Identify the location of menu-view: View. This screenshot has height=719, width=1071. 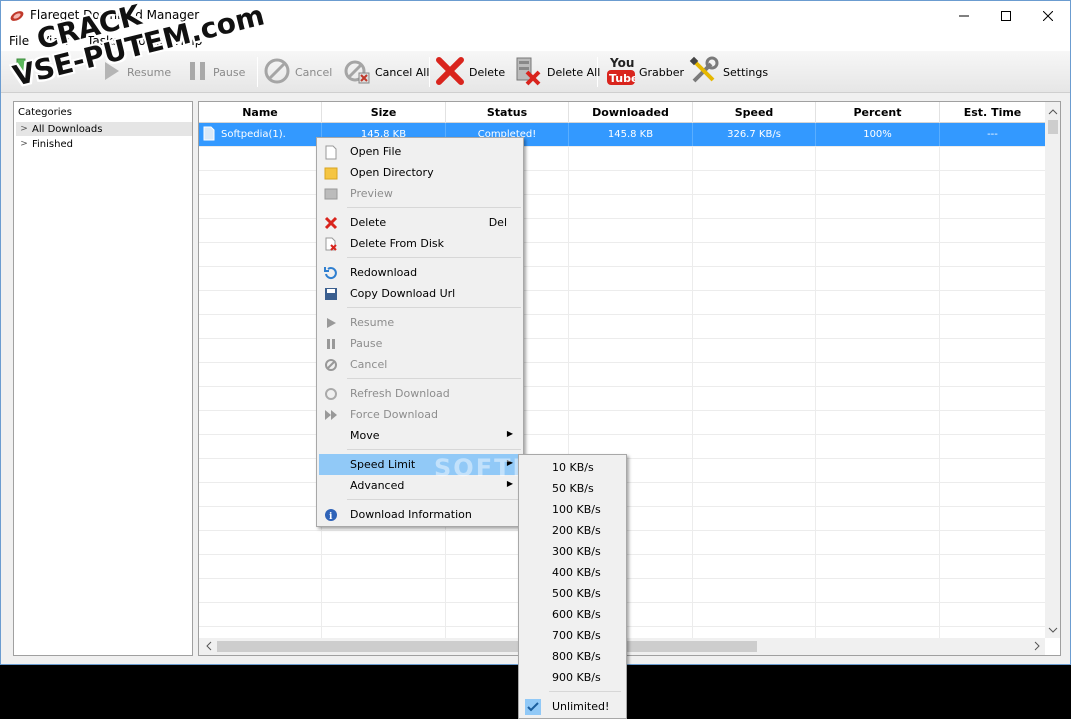
(55, 41).